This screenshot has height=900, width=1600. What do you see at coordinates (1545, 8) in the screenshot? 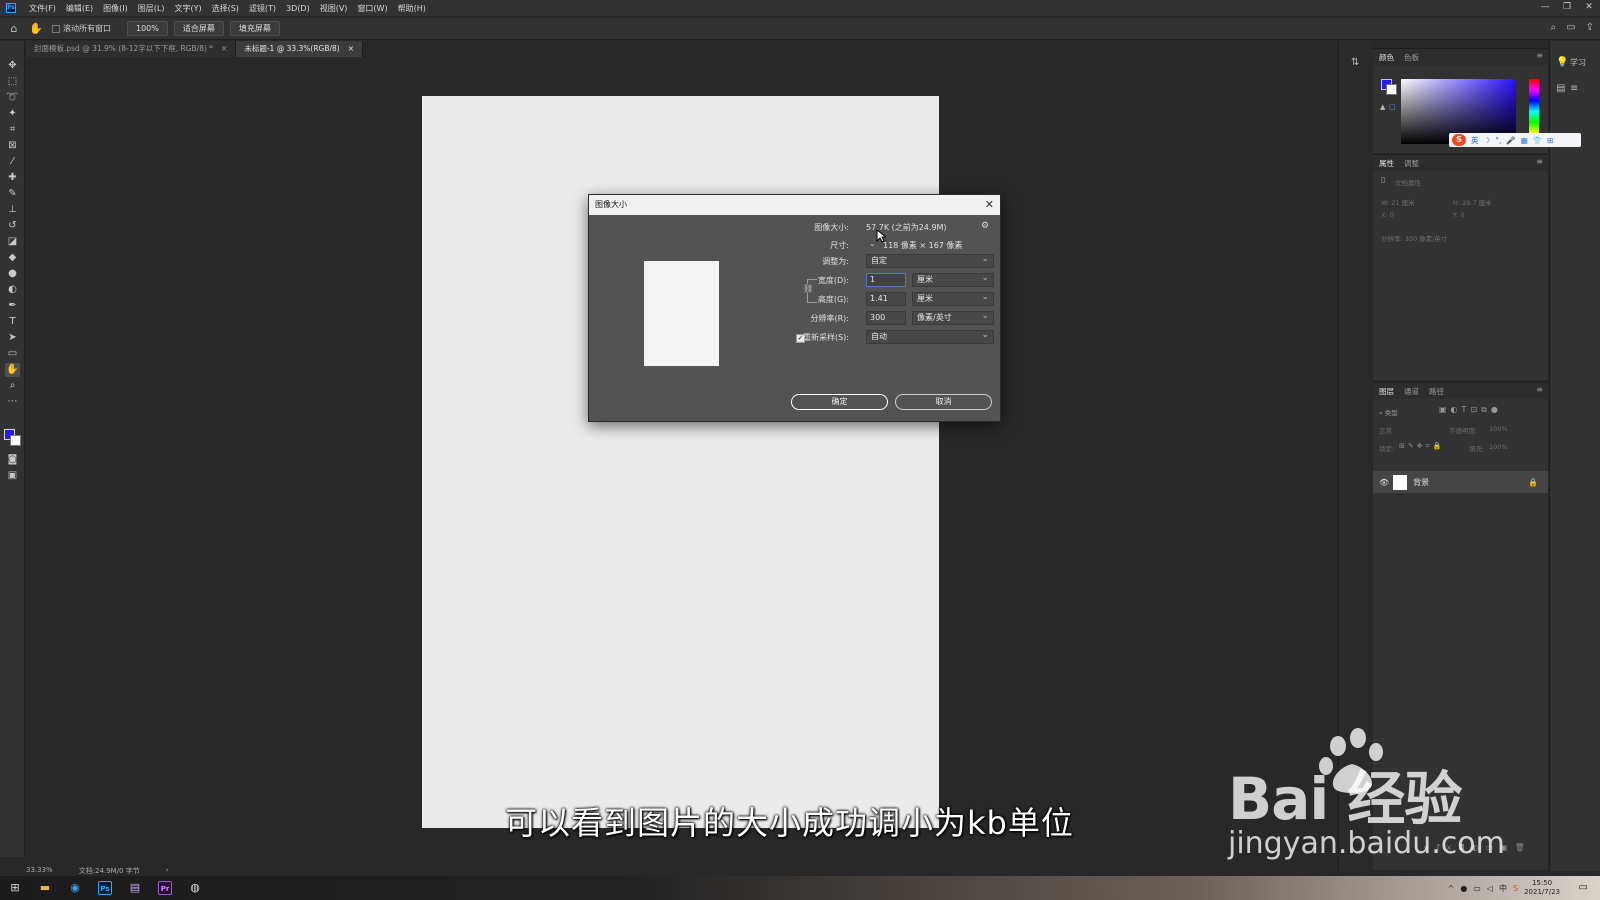
I see `minimize-button: —` at bounding box center [1545, 8].